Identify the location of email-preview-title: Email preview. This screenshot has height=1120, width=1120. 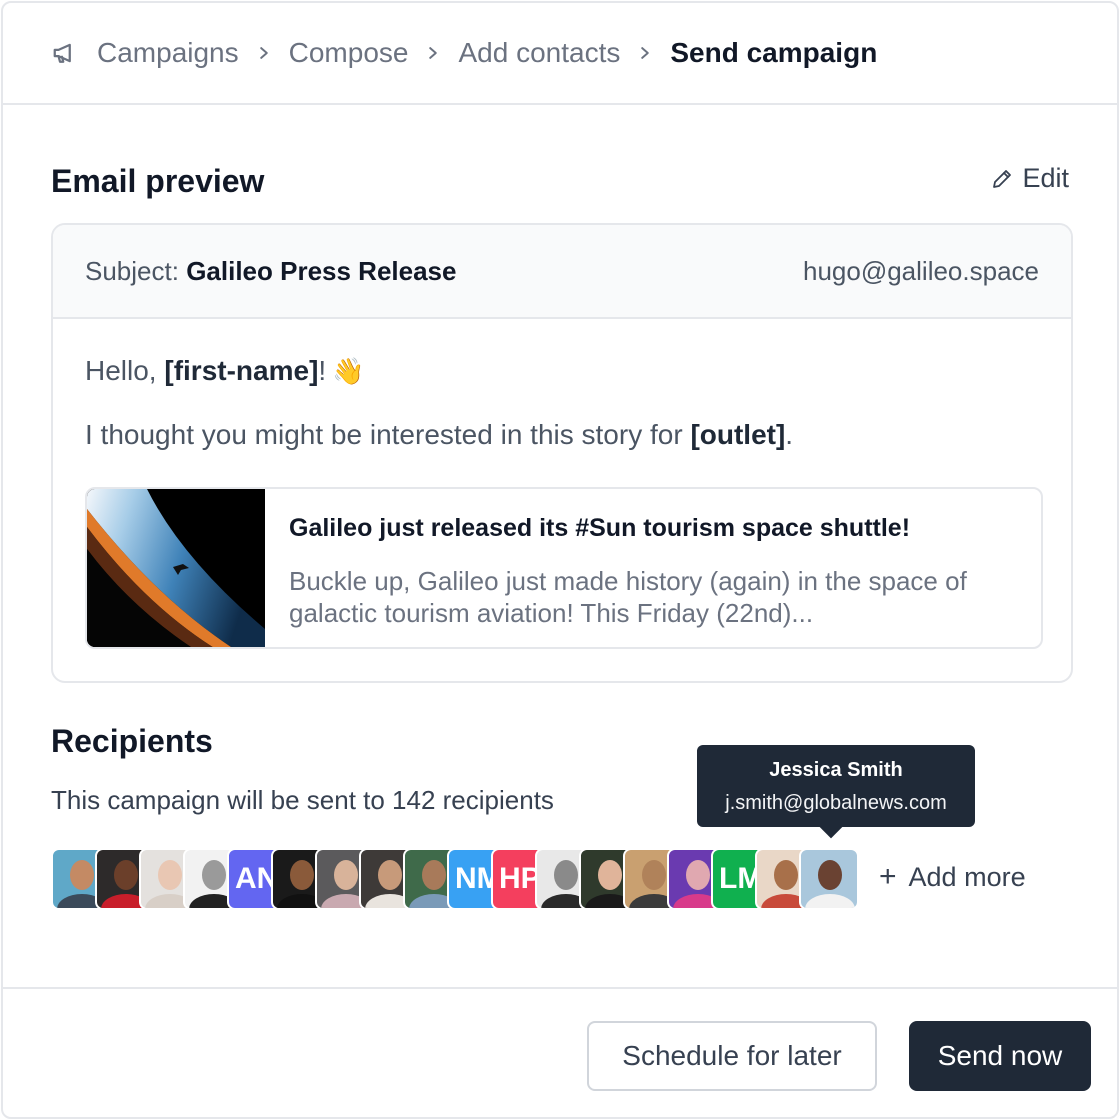
(158, 181).